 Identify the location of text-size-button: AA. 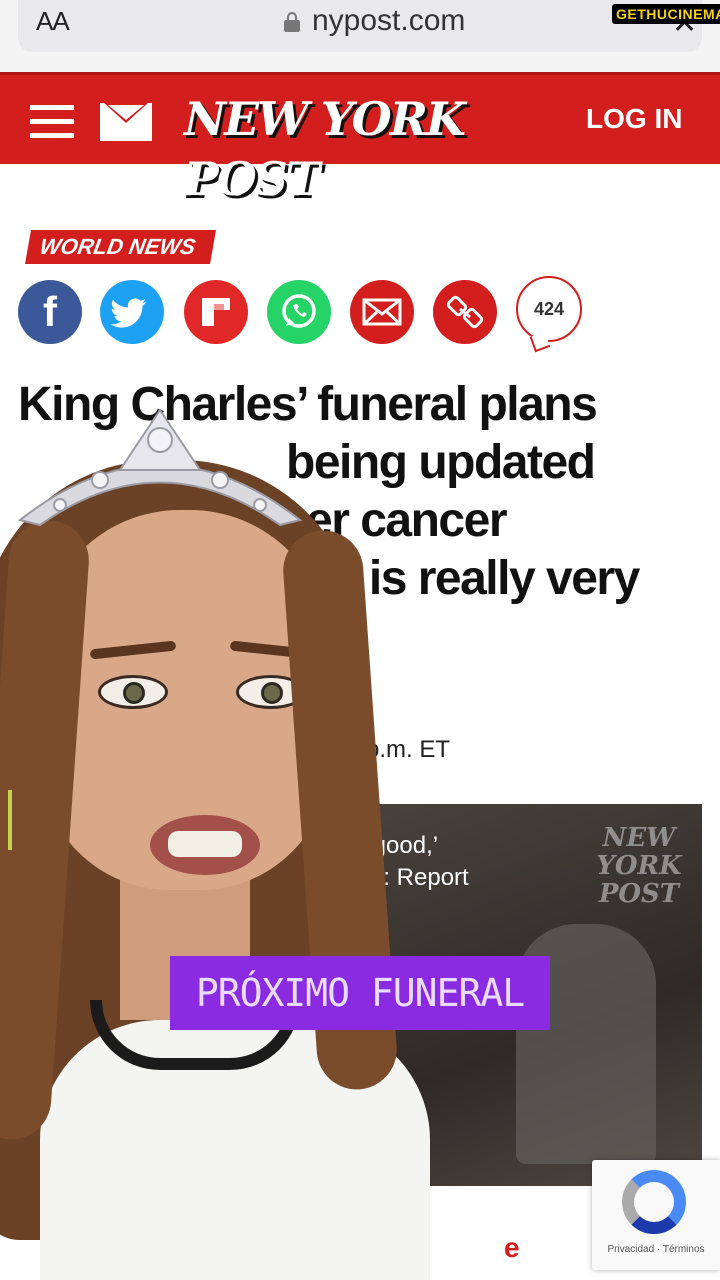
(53, 21).